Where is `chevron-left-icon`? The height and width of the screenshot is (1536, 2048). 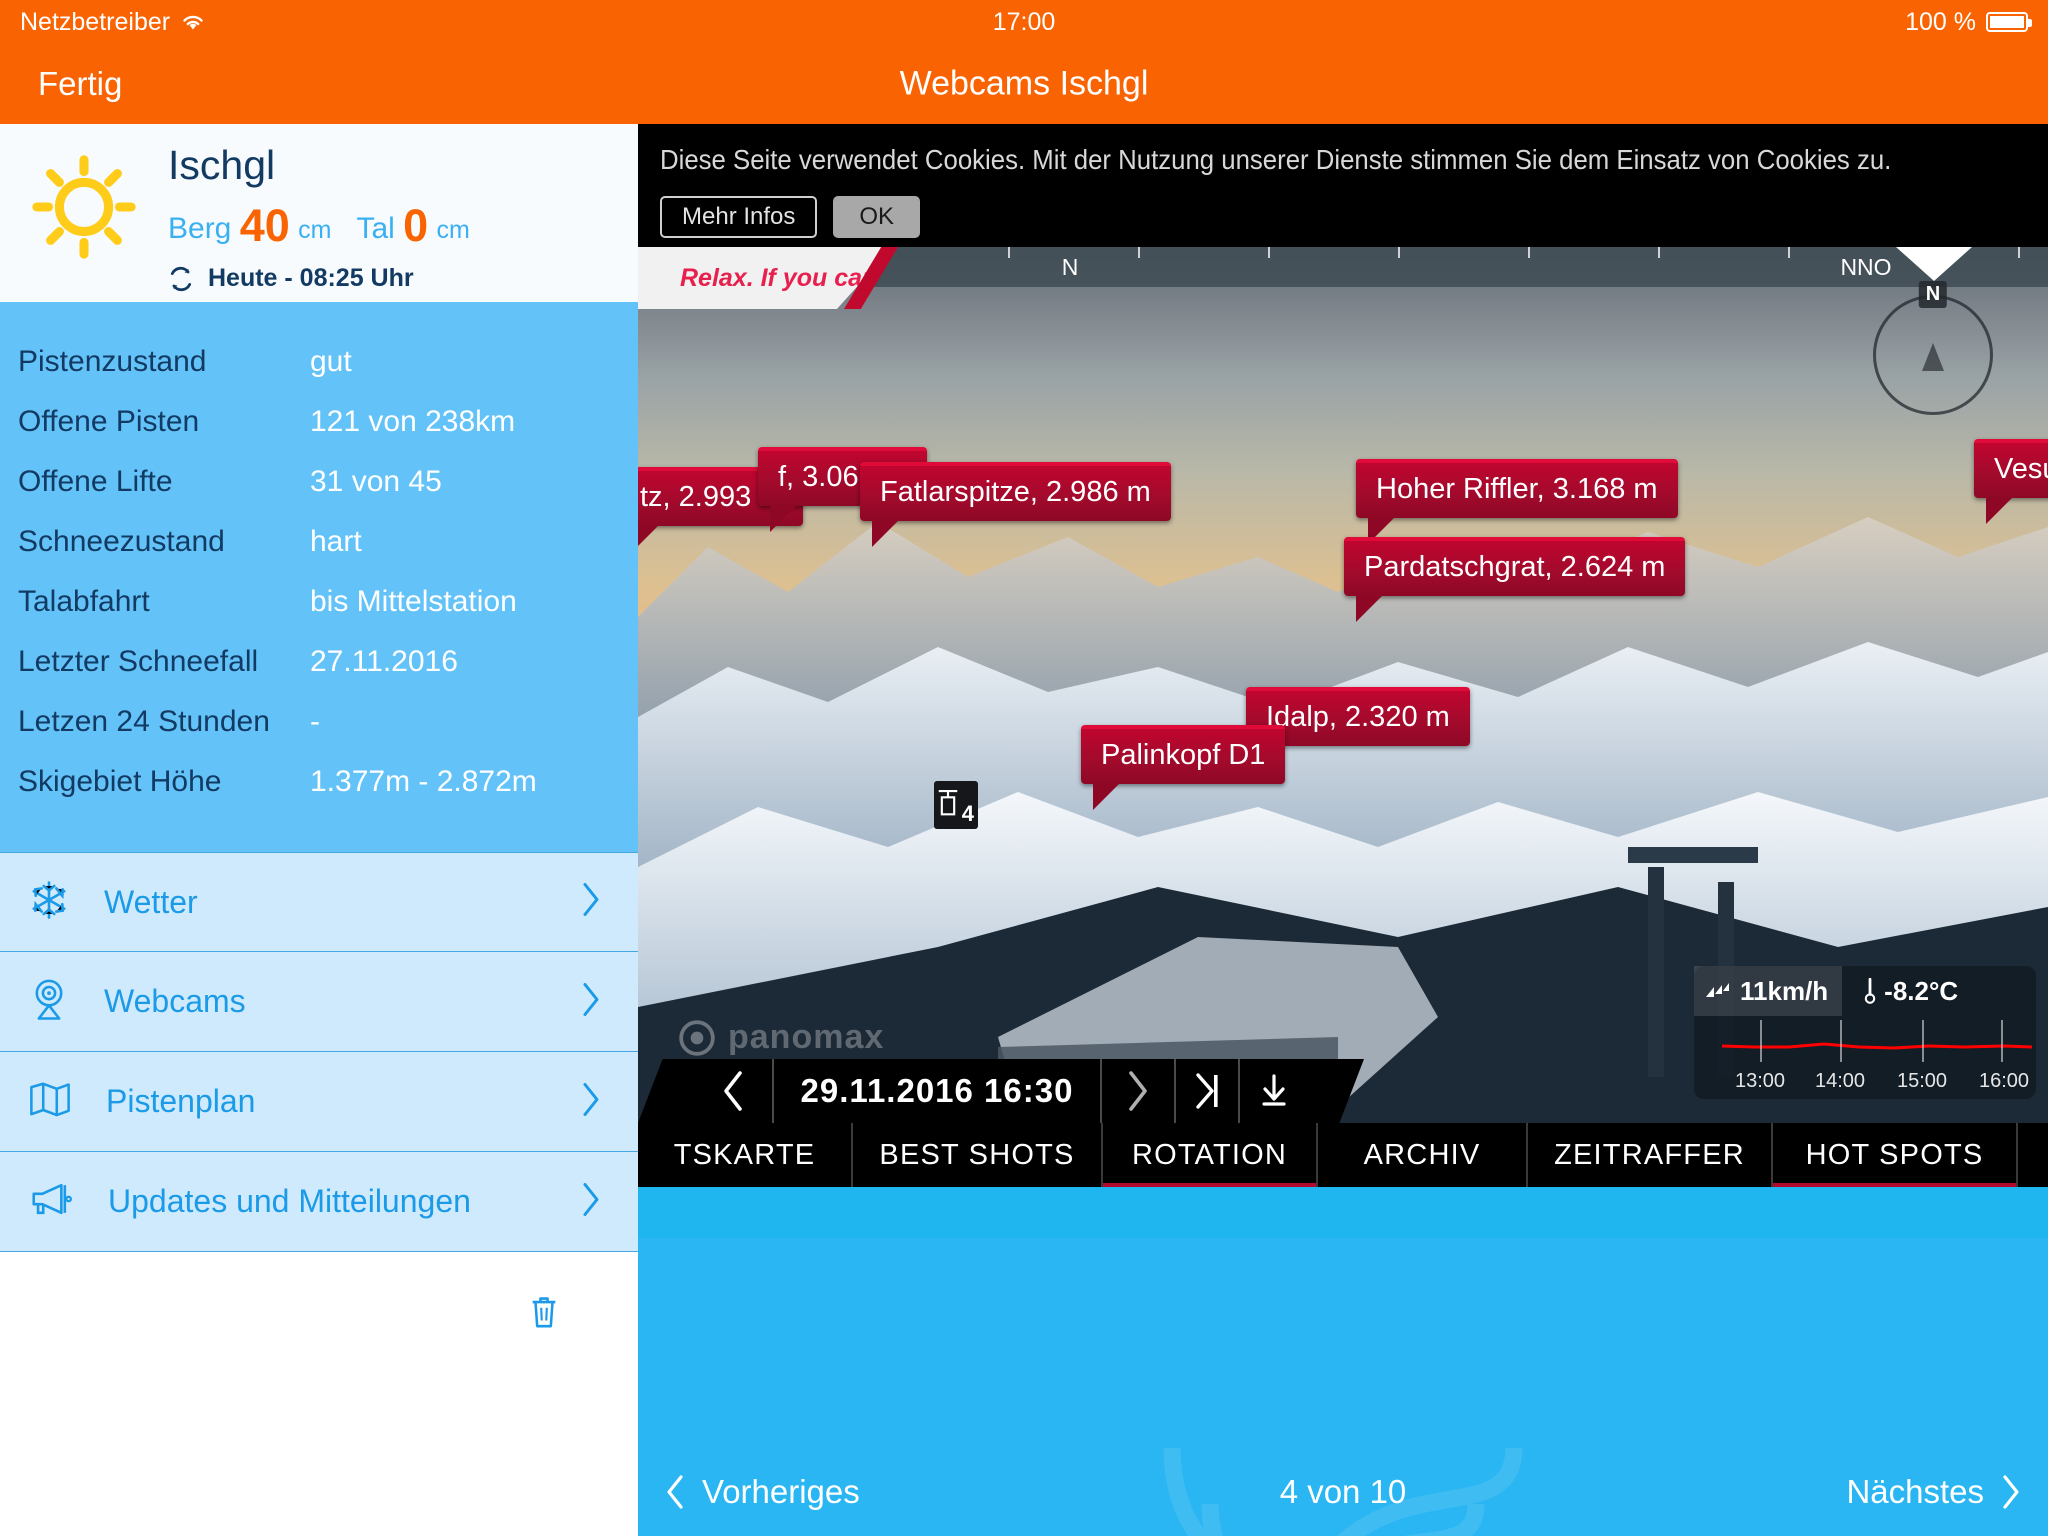 chevron-left-icon is located at coordinates (733, 1091).